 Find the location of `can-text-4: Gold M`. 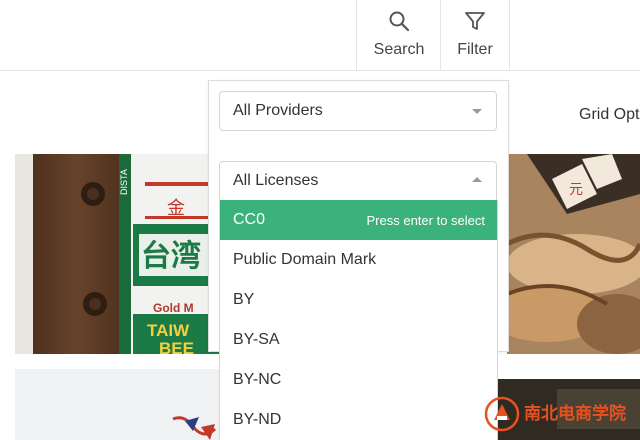

can-text-4: Gold M is located at coordinates (173, 308).